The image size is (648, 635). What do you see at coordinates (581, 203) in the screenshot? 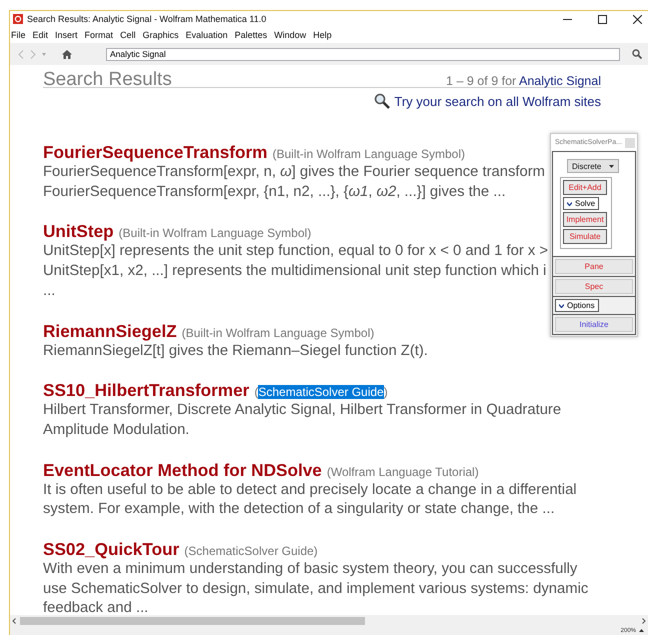
I see `section-toggle: Solve` at bounding box center [581, 203].